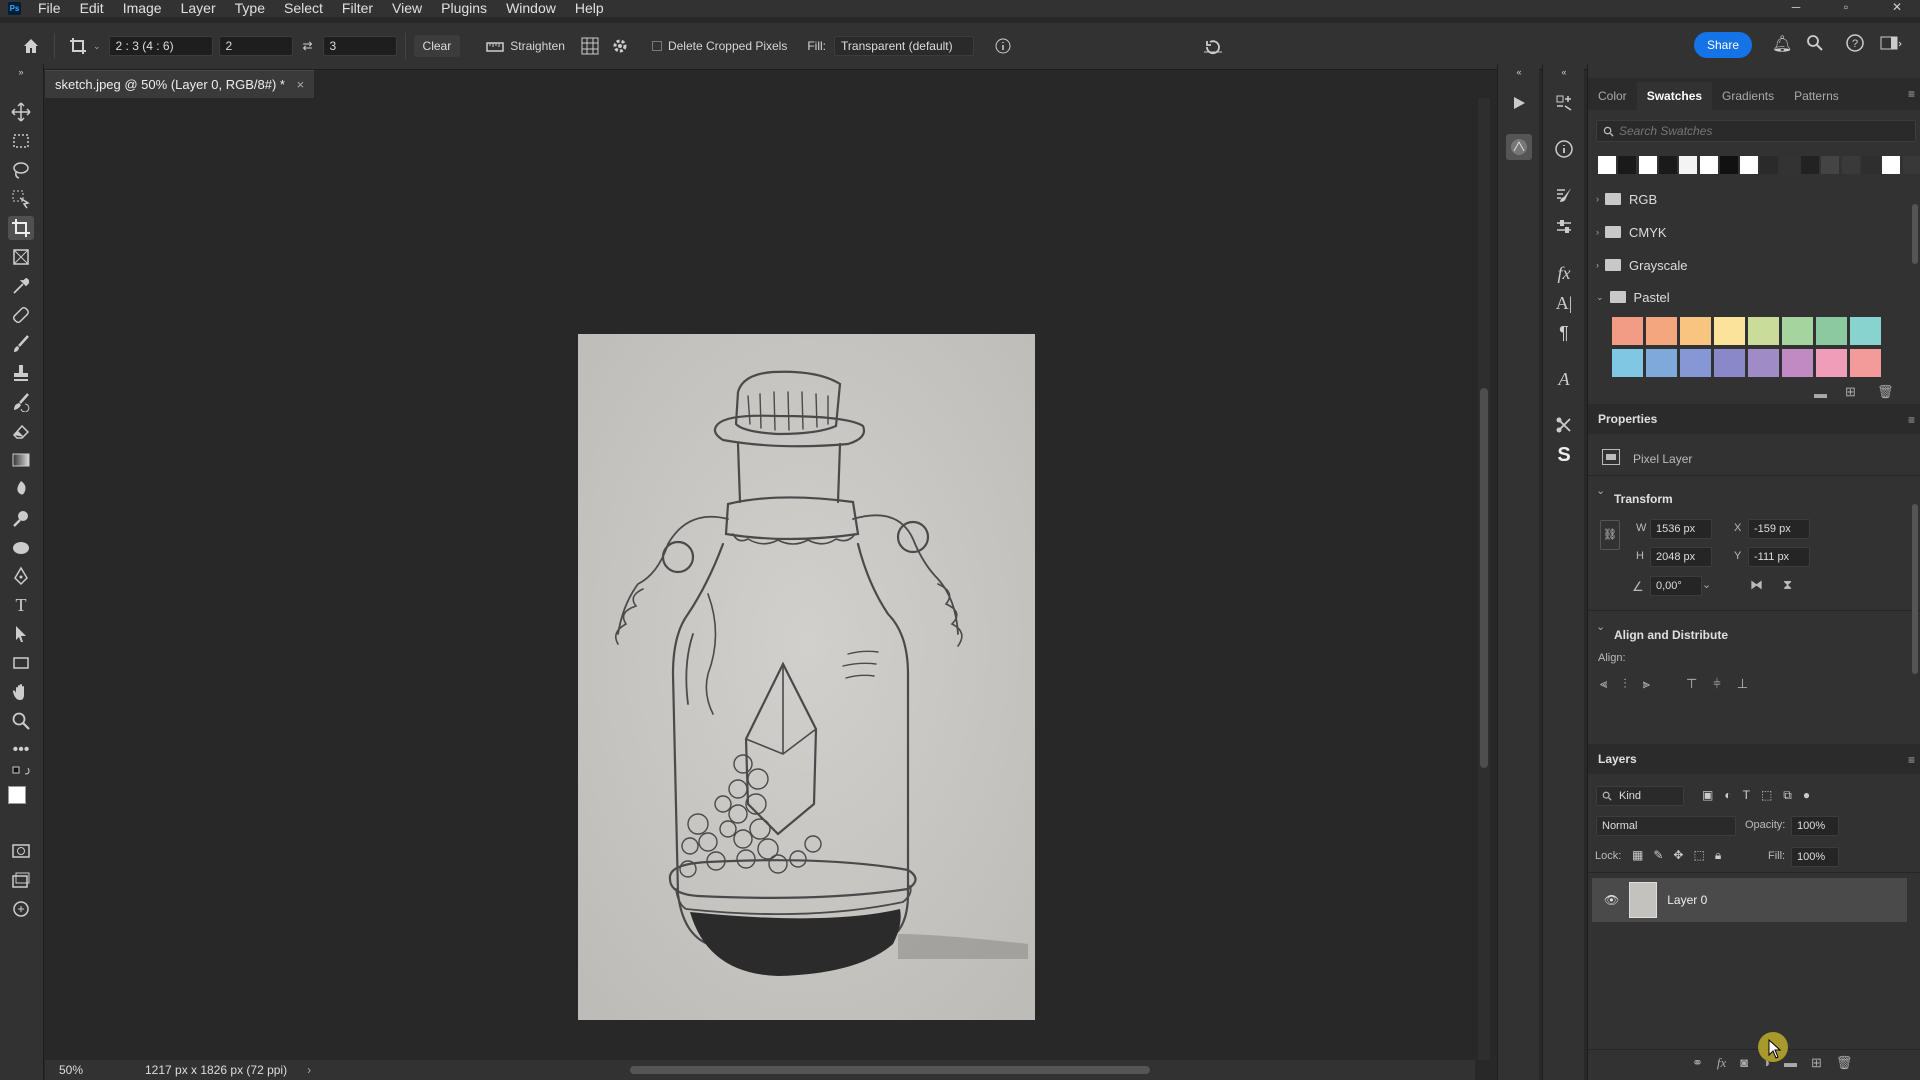 The image size is (1920, 1080). Describe the element at coordinates (1564, 333) in the screenshot. I see `paragraph-panel-icon: ¶` at that location.